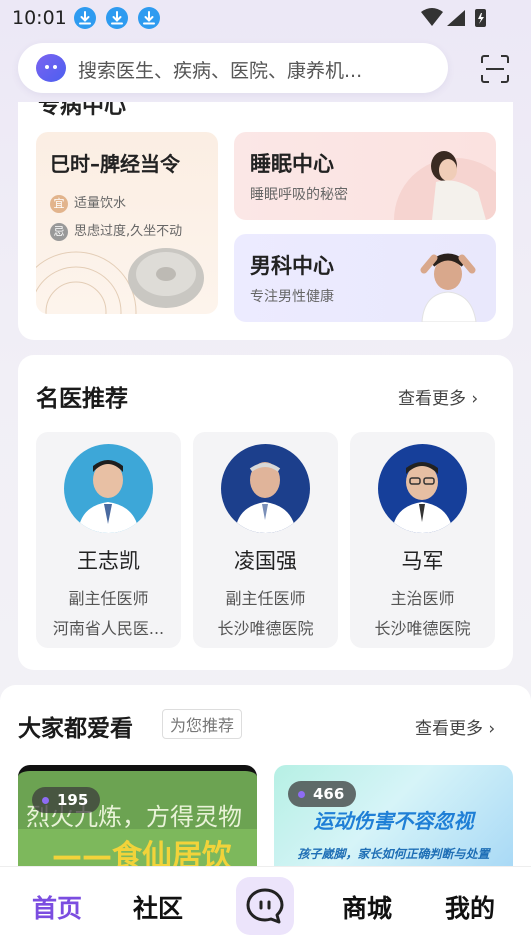 This screenshot has width=531, height=944. What do you see at coordinates (422, 540) in the screenshot?
I see `doctor-card: 马军 主治医师 长沙唯德医院` at bounding box center [422, 540].